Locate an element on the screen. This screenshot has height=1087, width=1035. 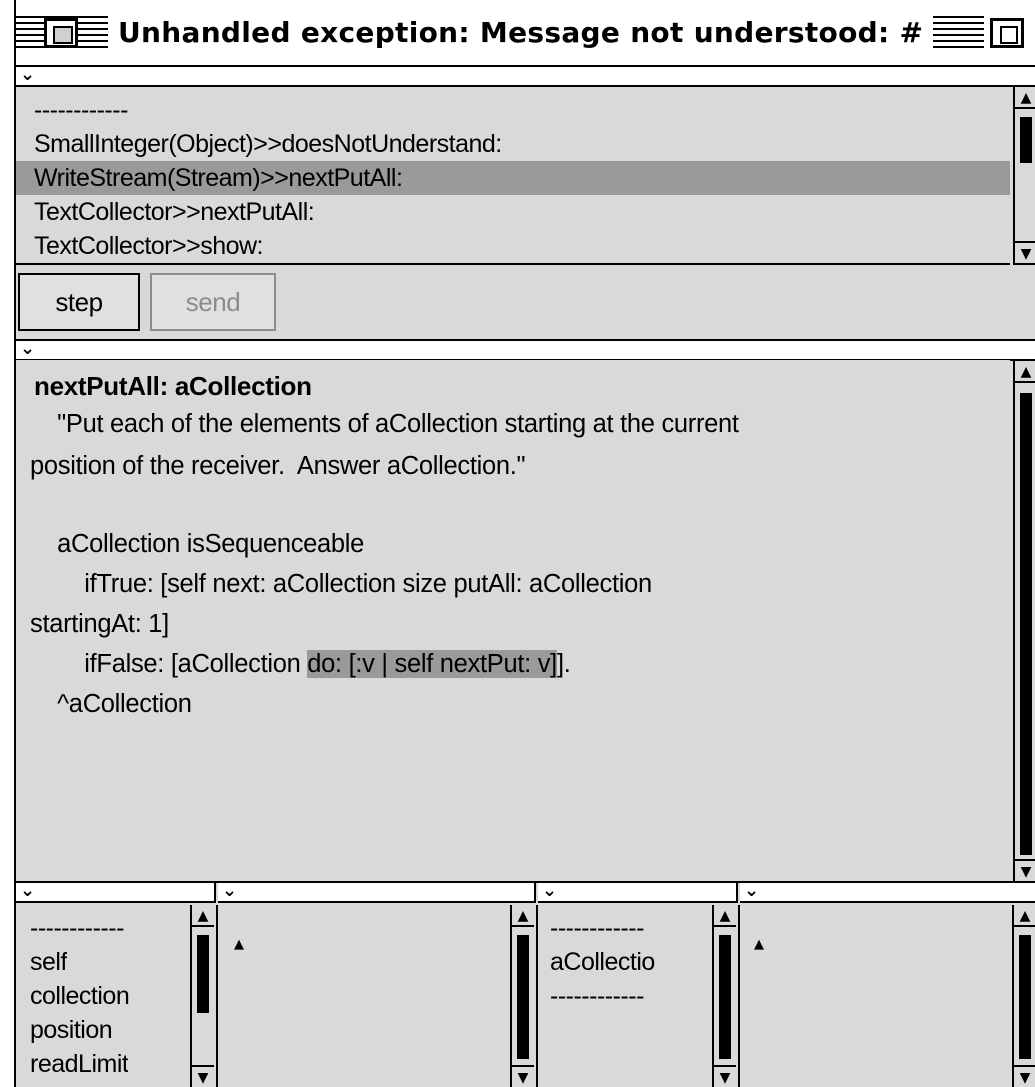
code-line: ^aCollection is located at coordinates (111, 704).